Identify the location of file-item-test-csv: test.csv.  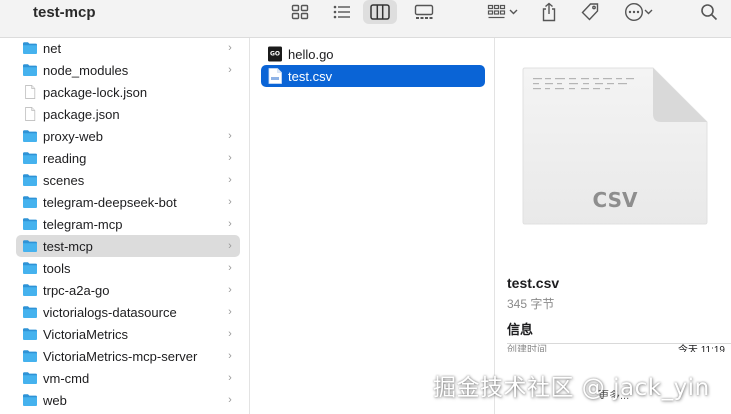
(373, 76).